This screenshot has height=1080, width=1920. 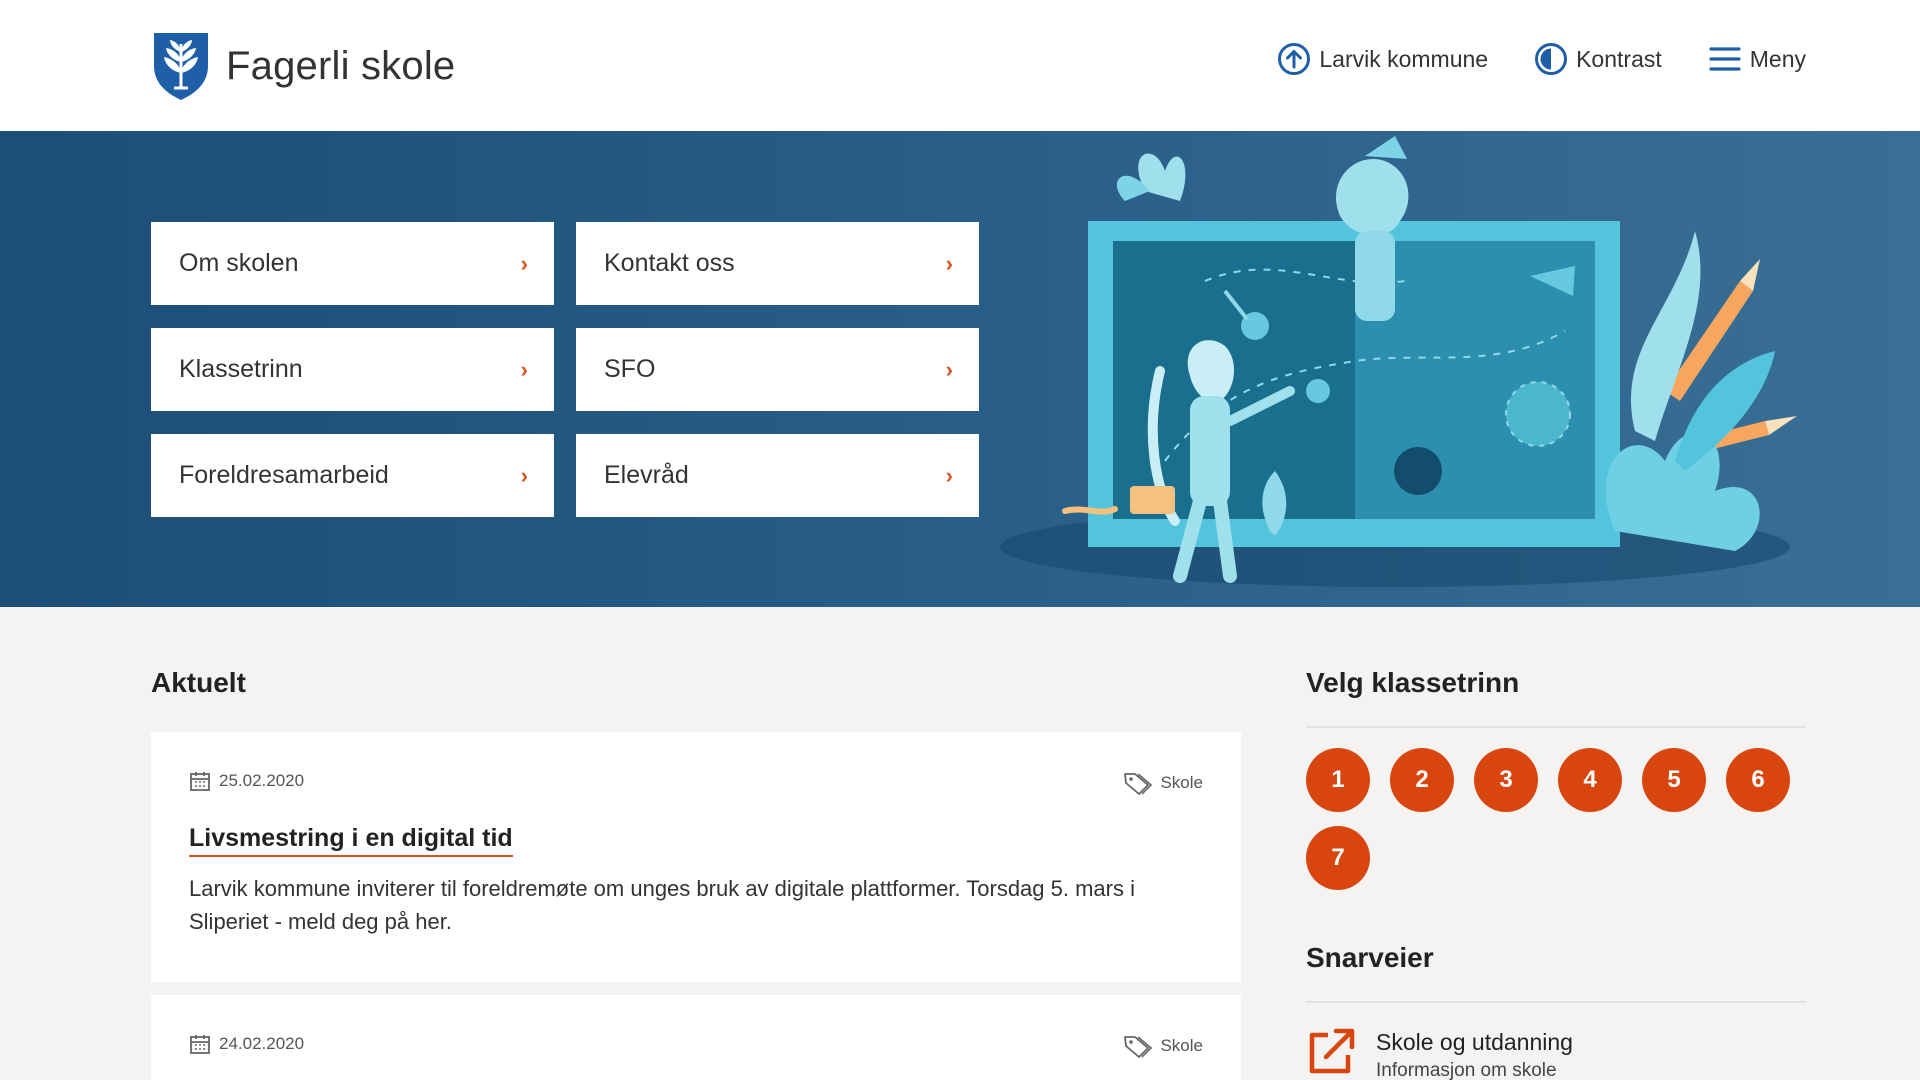 What do you see at coordinates (1474, 1042) in the screenshot?
I see `shortcut-label: Skole og utdanning` at bounding box center [1474, 1042].